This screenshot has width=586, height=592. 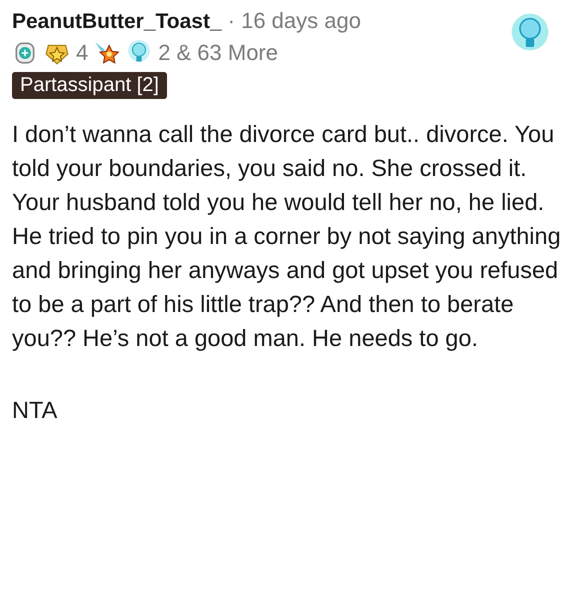 What do you see at coordinates (227, 53) in the screenshot?
I see `more-awards-link: & 63 More` at bounding box center [227, 53].